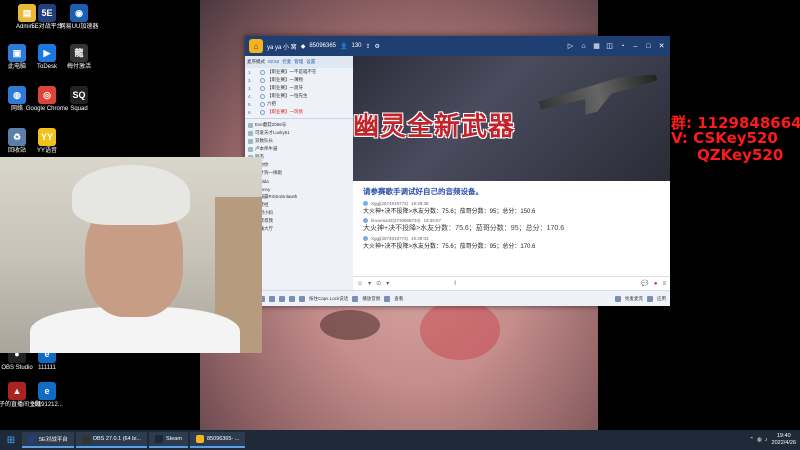 The image size is (800, 450). I want to click on tab-control-mic: 控麦, so click(286, 62).